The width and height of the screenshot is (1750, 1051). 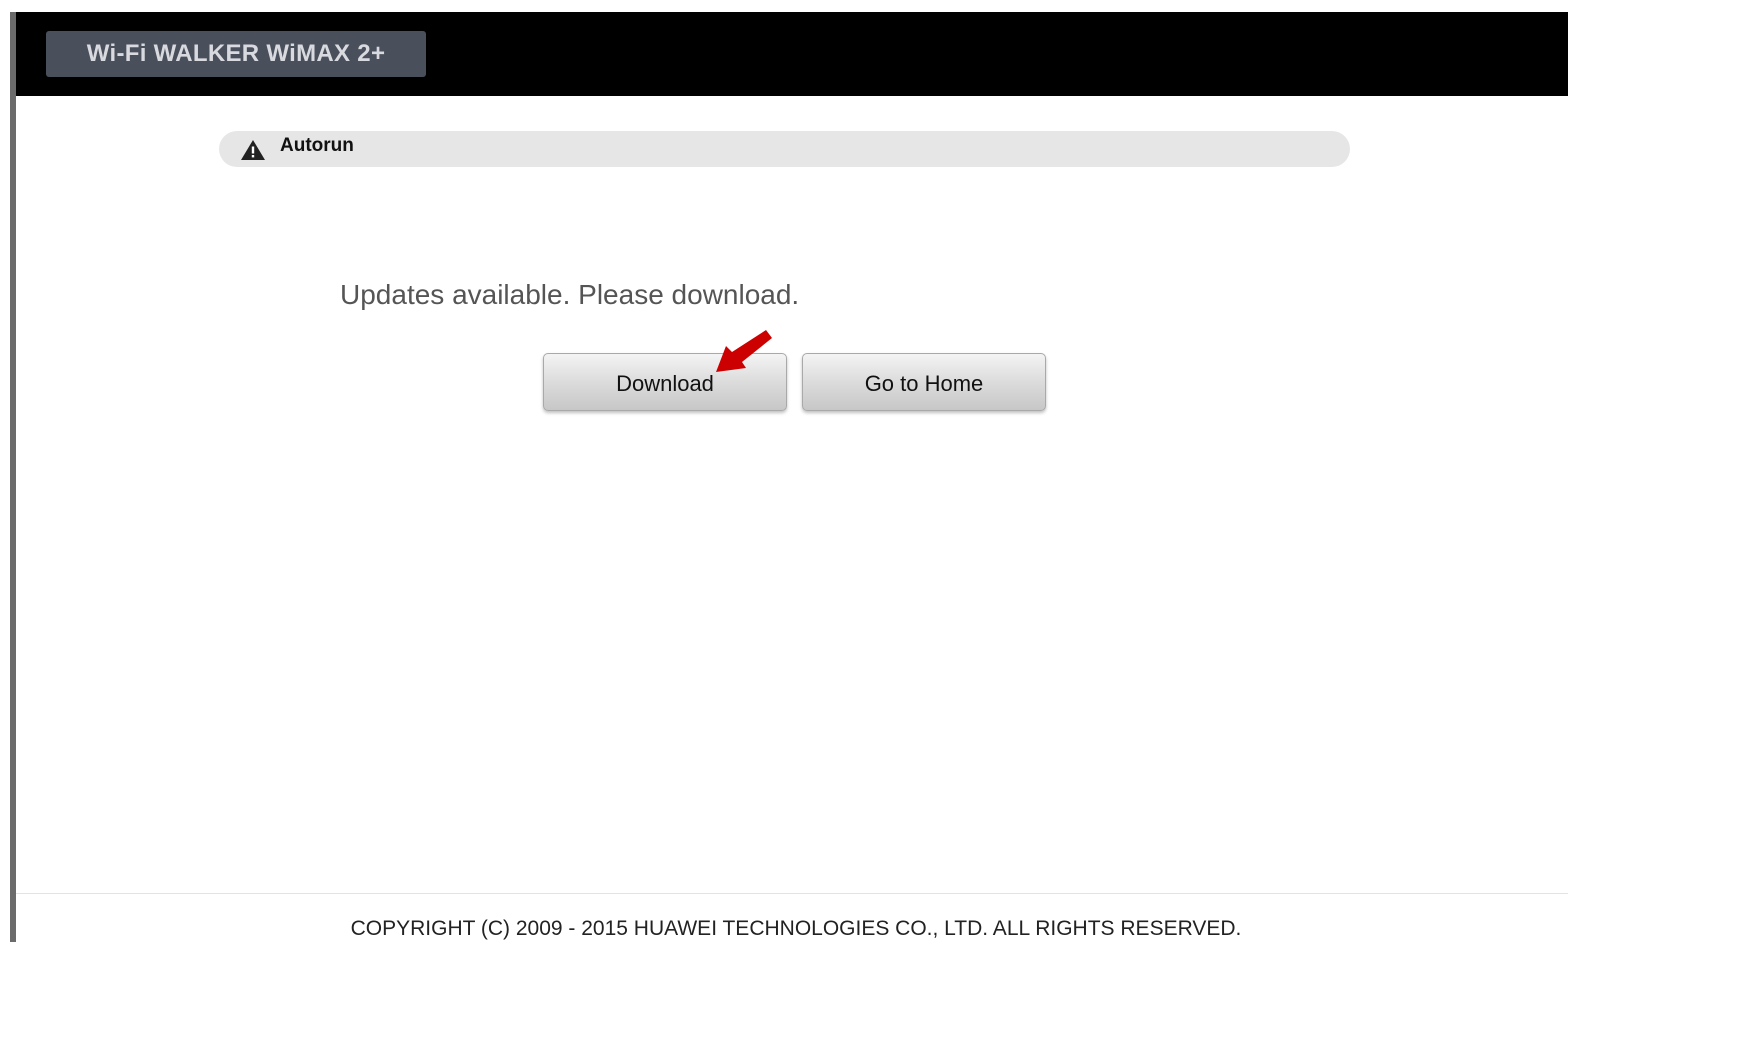 What do you see at coordinates (784, 149) in the screenshot?
I see `section-header-bar` at bounding box center [784, 149].